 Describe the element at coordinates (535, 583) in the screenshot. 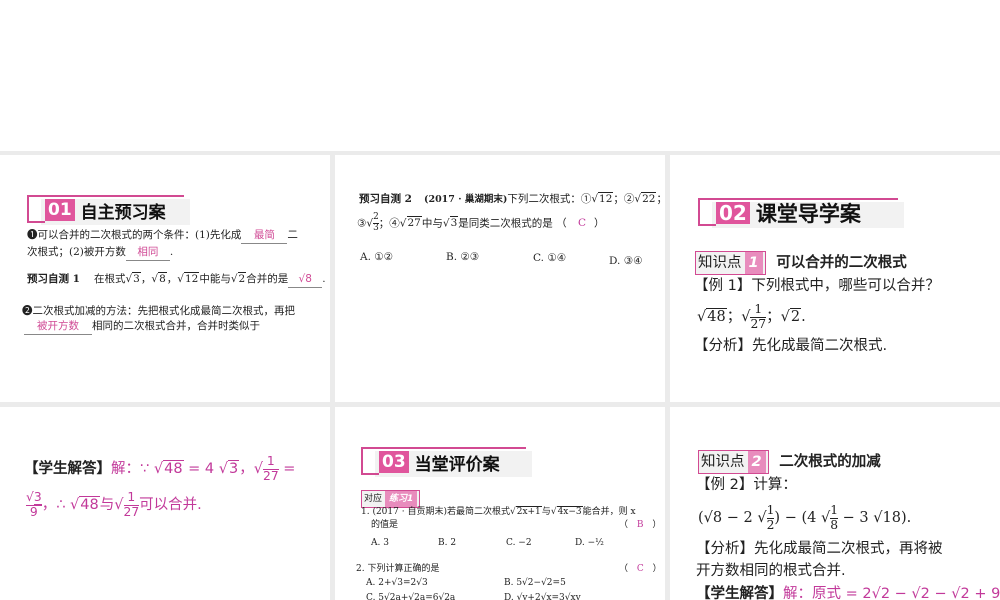

I see `option-b: B. 5√2−√2=5` at that location.